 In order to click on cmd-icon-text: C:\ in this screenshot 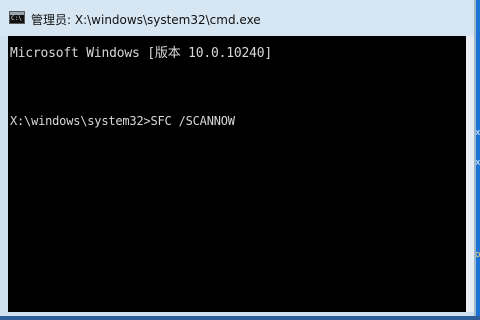, I will do `click(16, 18)`.